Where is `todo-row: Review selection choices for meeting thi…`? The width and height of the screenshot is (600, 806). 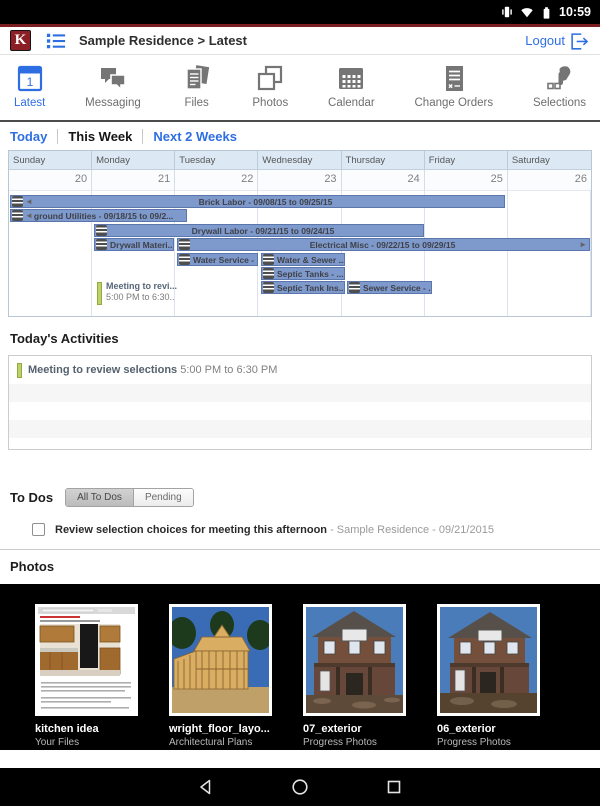 todo-row: Review selection choices for meeting thi… is located at coordinates (316, 529).